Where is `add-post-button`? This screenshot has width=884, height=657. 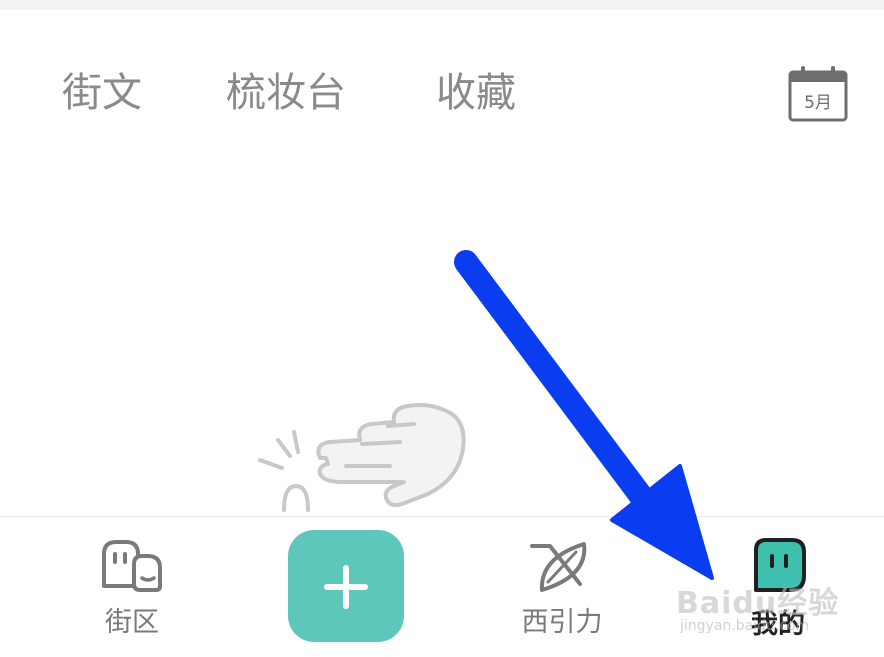 add-post-button is located at coordinates (346, 586).